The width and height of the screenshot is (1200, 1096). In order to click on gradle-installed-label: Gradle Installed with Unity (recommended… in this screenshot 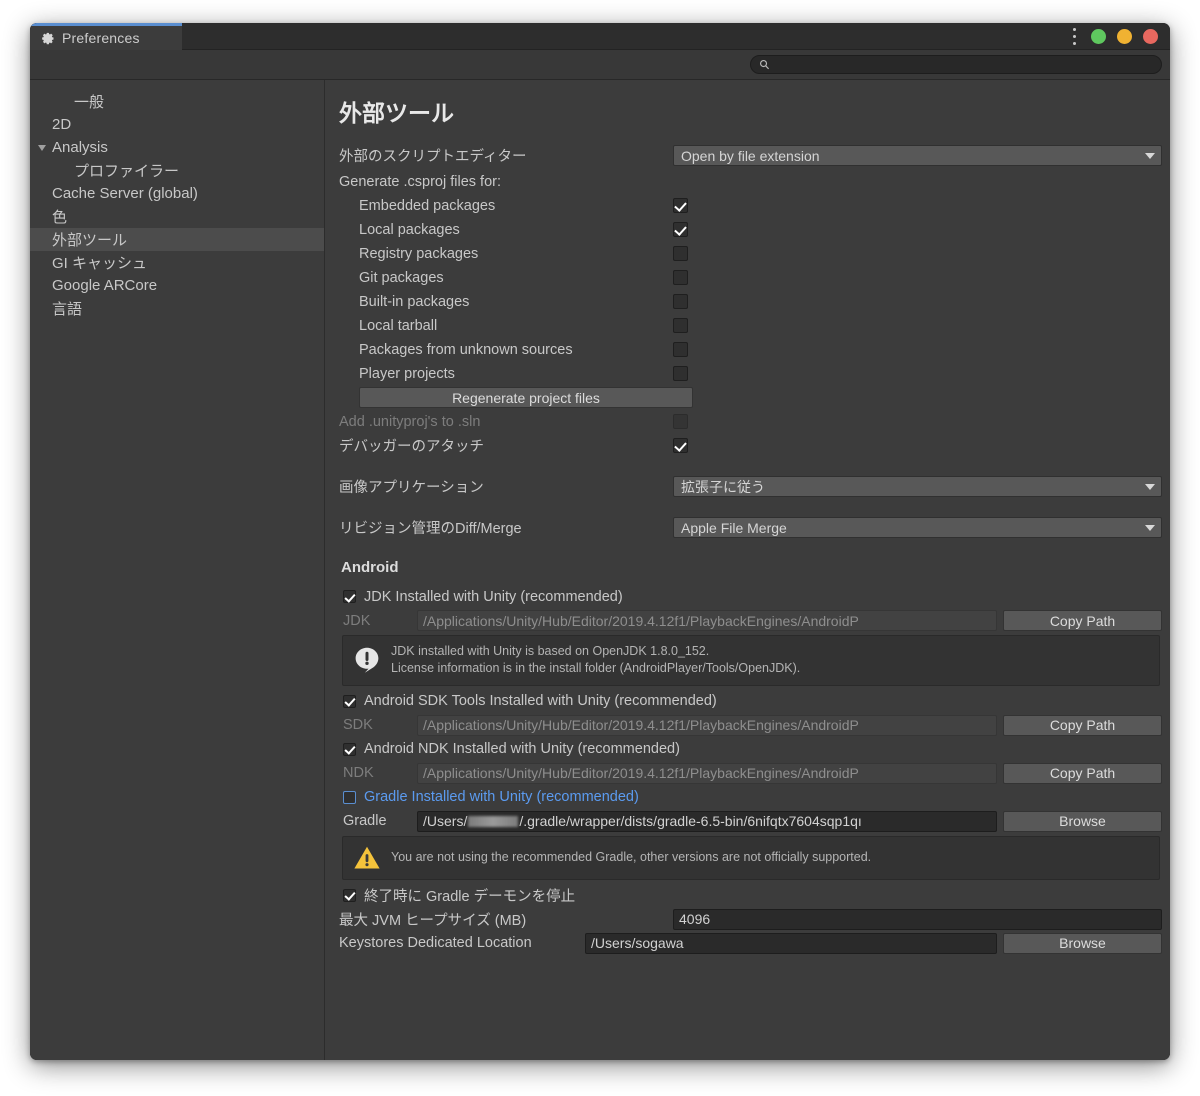, I will do `click(501, 797)`.